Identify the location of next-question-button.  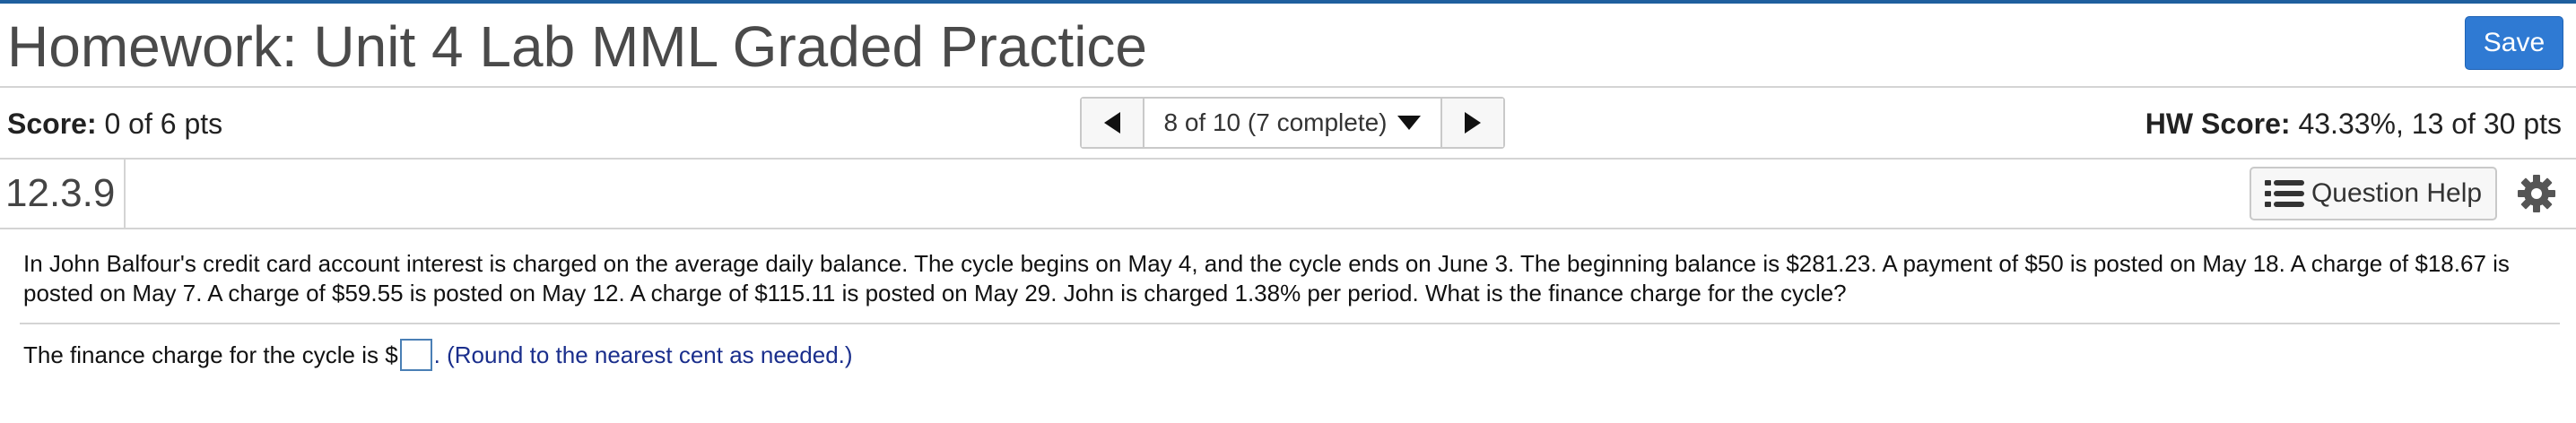
(1471, 123).